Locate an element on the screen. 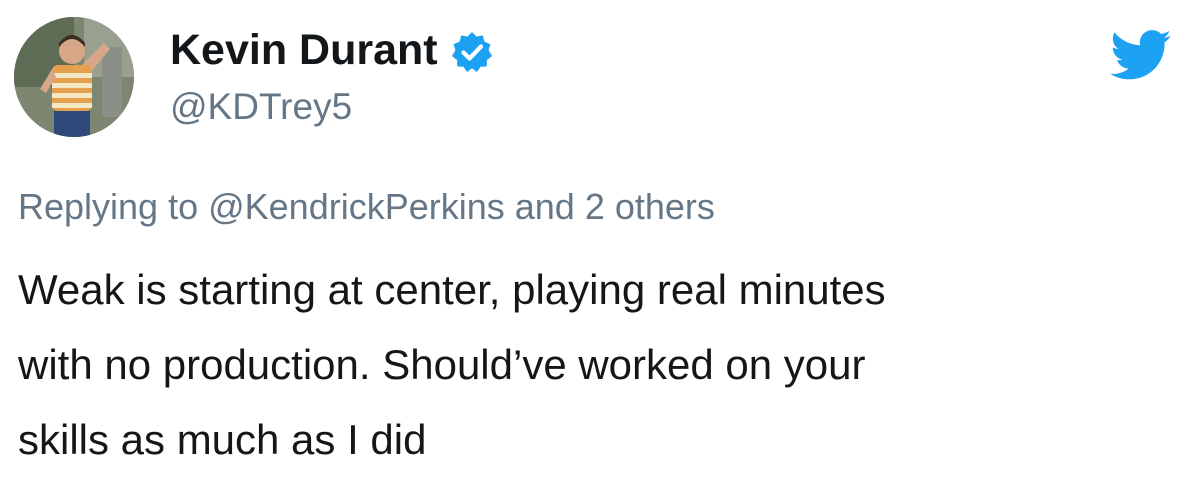 The image size is (1200, 500). author-handle: @KDTrey5 is located at coordinates (261, 107).